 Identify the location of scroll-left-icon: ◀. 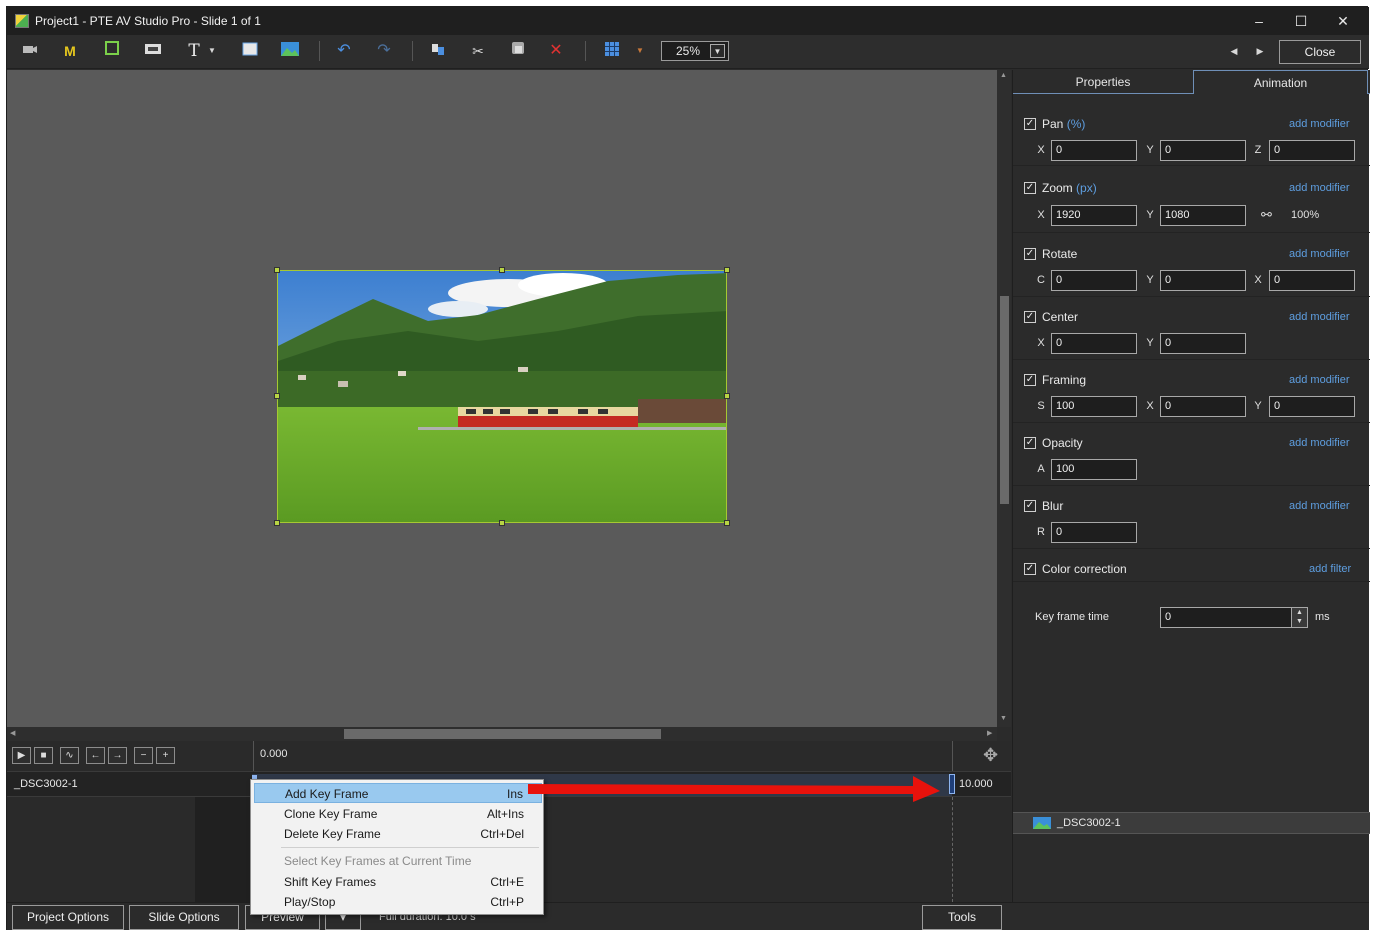
(12, 733).